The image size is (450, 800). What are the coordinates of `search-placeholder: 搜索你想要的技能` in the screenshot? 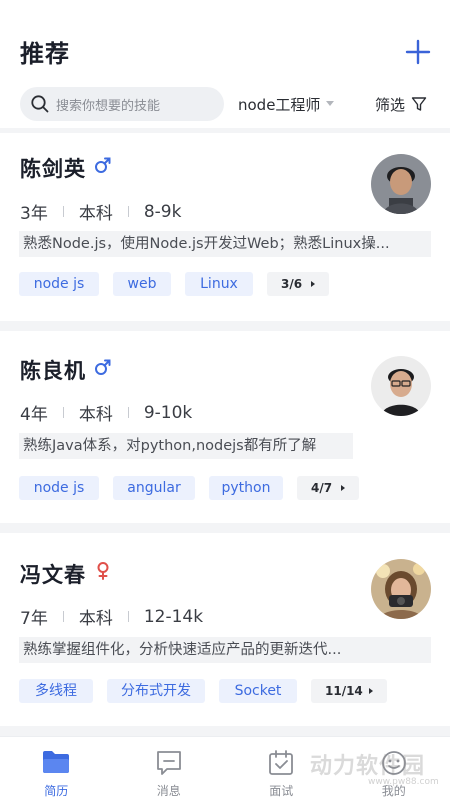 It's located at (108, 106).